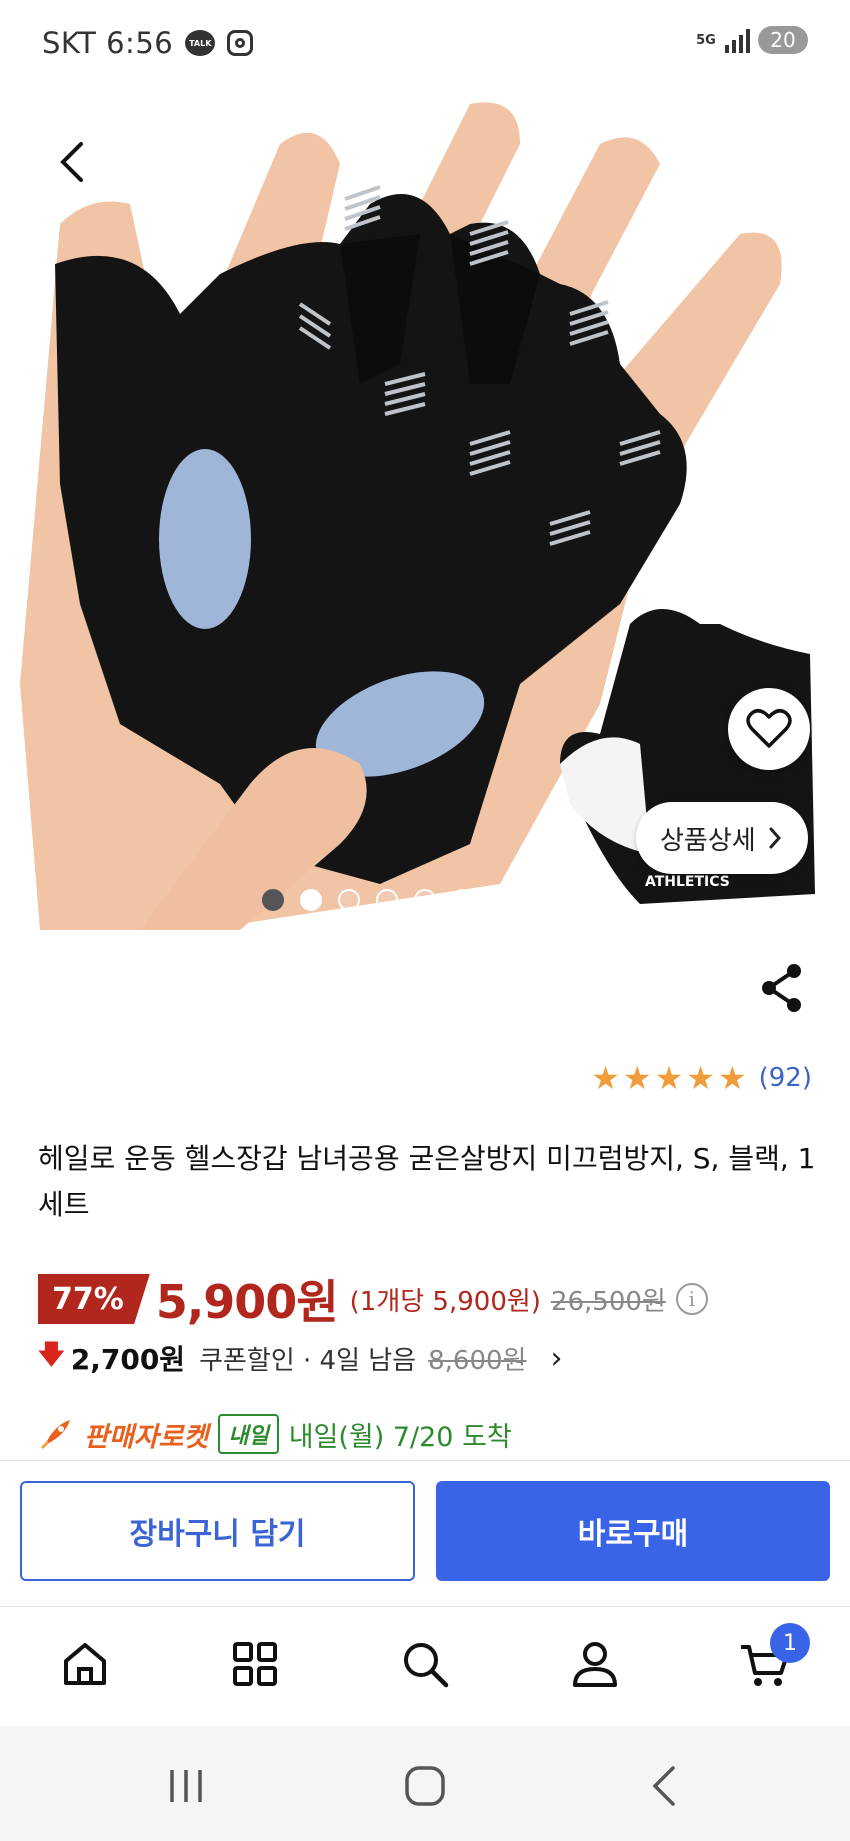 The width and height of the screenshot is (850, 1841). I want to click on delivery-type-label: 판매자로켓, so click(146, 1437).